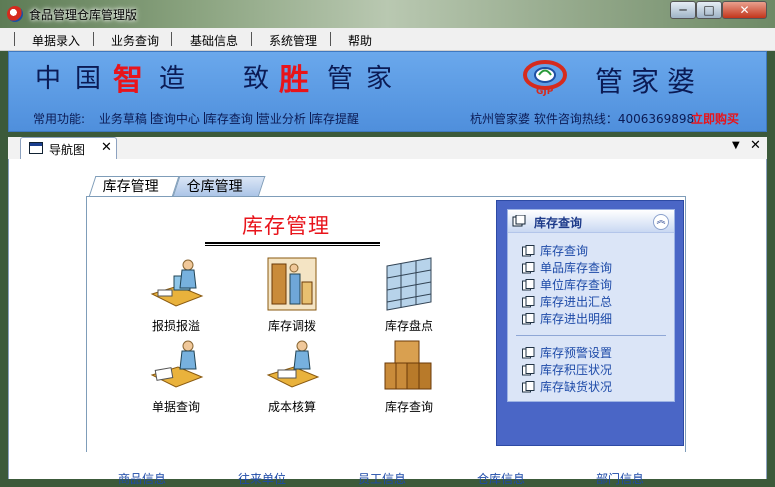 The height and width of the screenshot is (487, 775). Describe the element at coordinates (661, 222) in the screenshot. I see `collapse-chevron-icon: ︽` at that location.